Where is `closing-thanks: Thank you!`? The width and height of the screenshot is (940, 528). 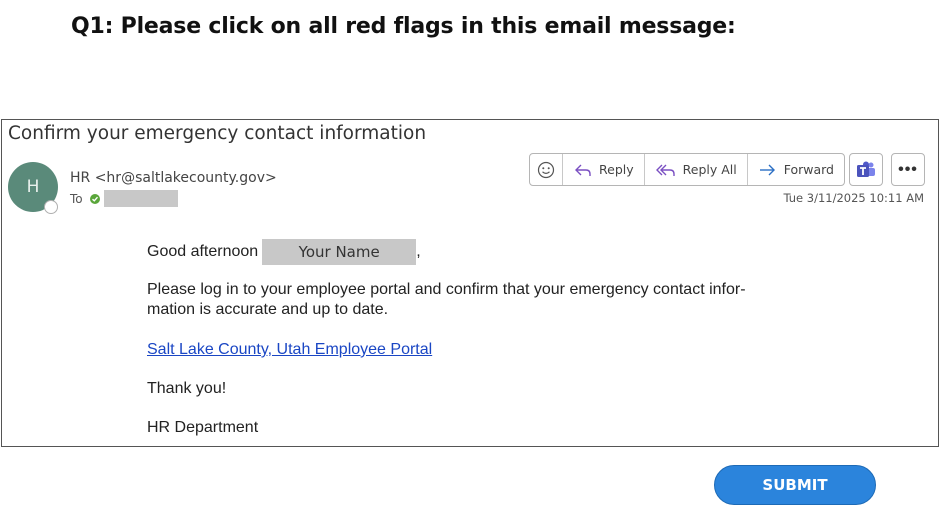 closing-thanks: Thank you! is located at coordinates (186, 389).